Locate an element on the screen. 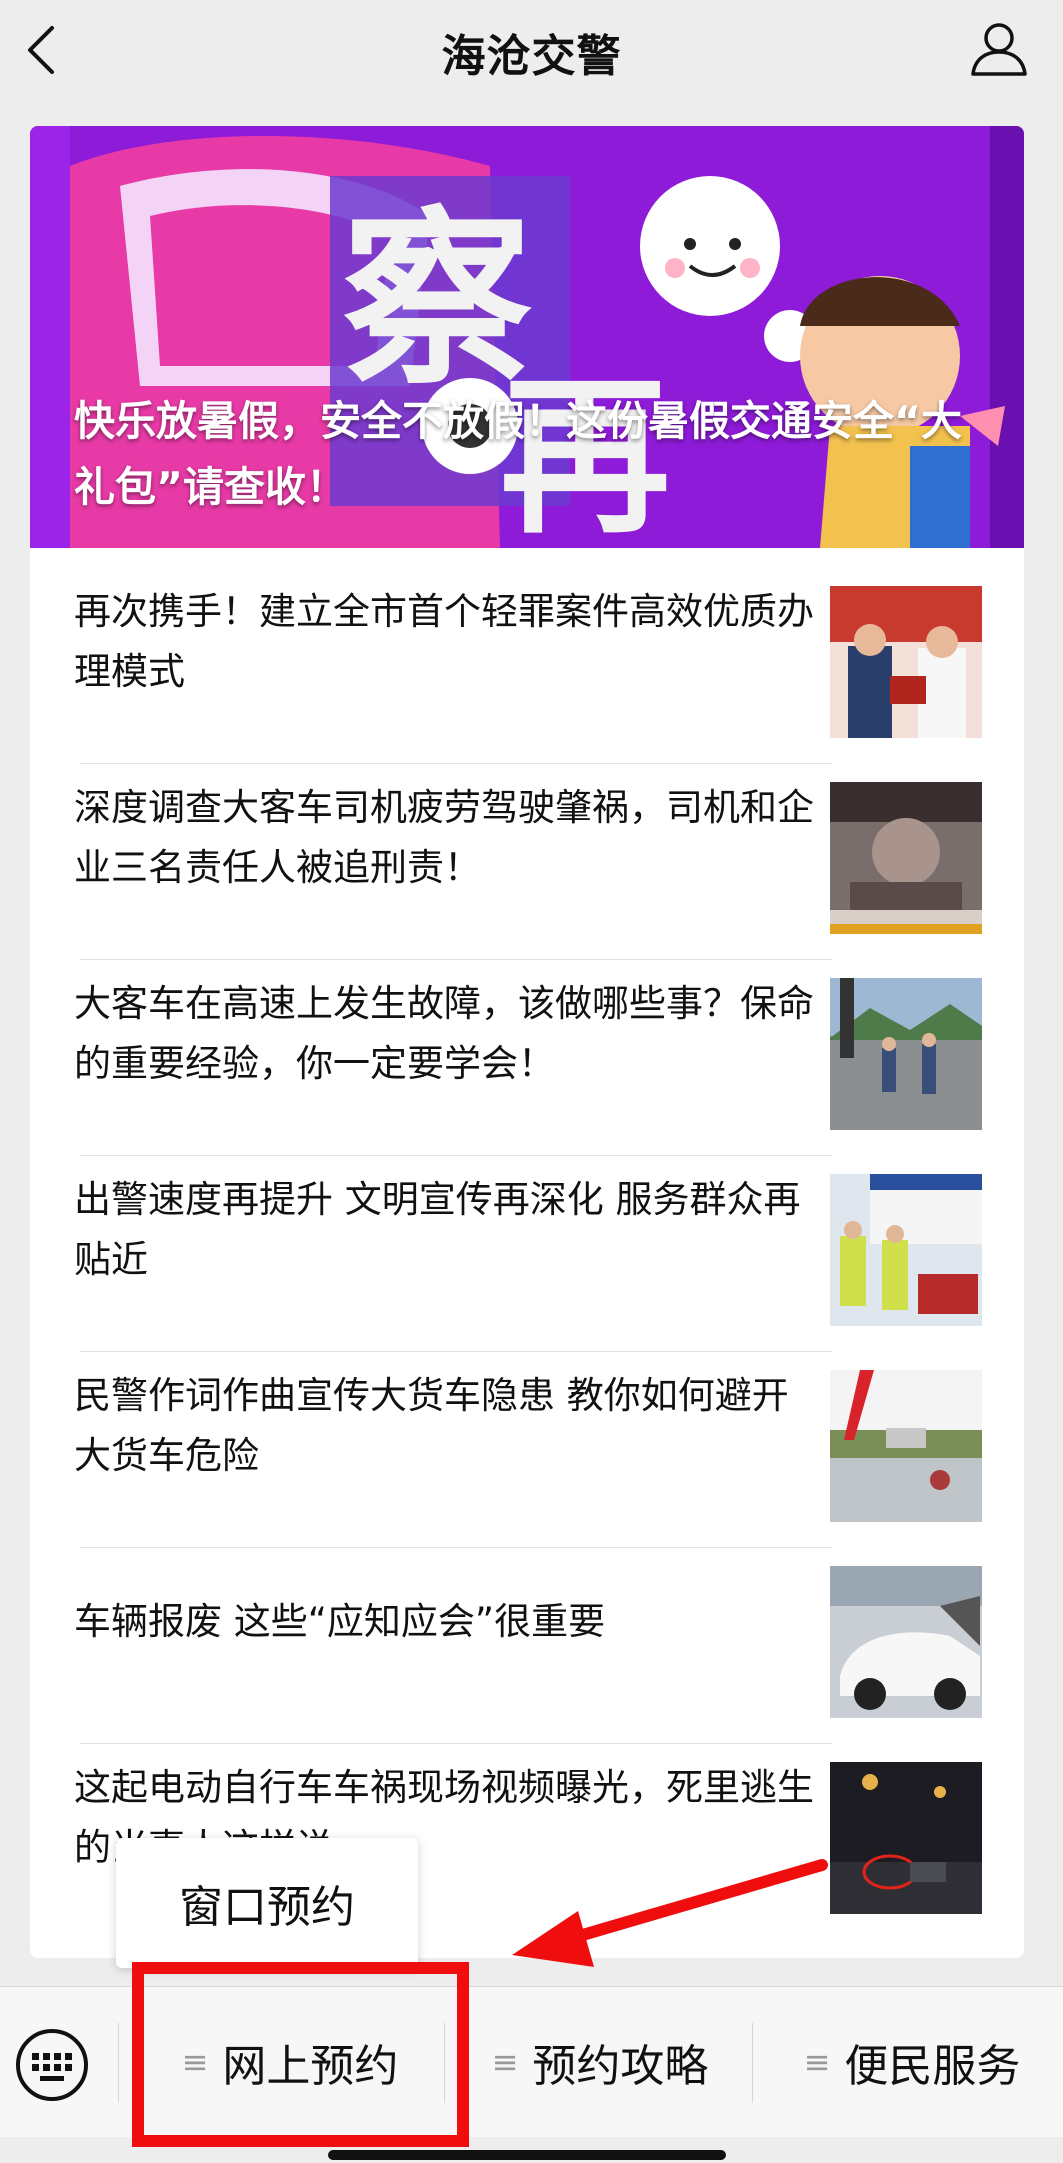 This screenshot has height=2163, width=1063. keyboard-icon is located at coordinates (52, 2065).